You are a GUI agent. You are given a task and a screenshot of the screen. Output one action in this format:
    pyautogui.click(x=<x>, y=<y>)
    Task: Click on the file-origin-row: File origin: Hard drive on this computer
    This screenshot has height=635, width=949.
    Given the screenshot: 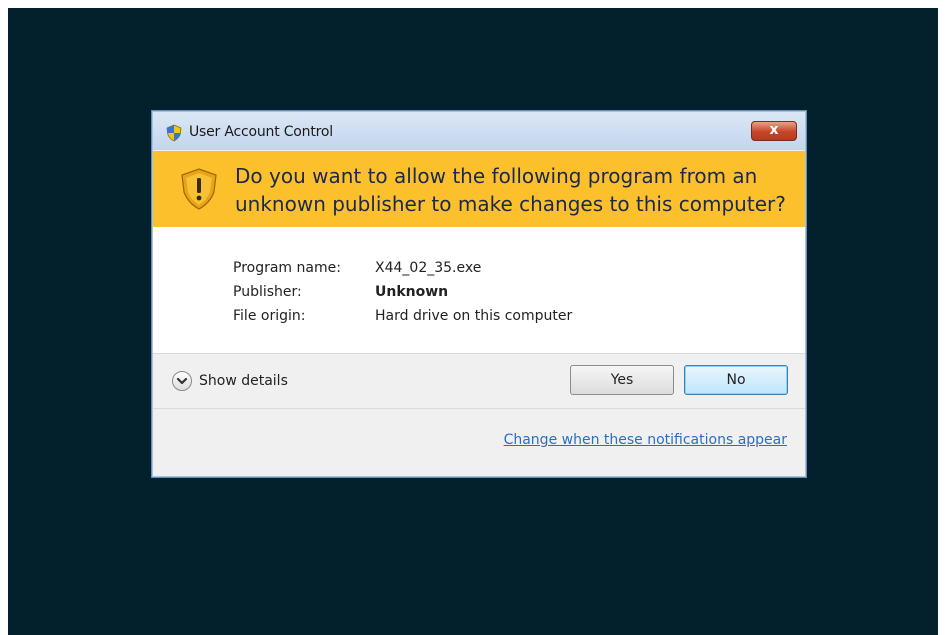 What is the action you would take?
    pyautogui.click(x=402, y=316)
    